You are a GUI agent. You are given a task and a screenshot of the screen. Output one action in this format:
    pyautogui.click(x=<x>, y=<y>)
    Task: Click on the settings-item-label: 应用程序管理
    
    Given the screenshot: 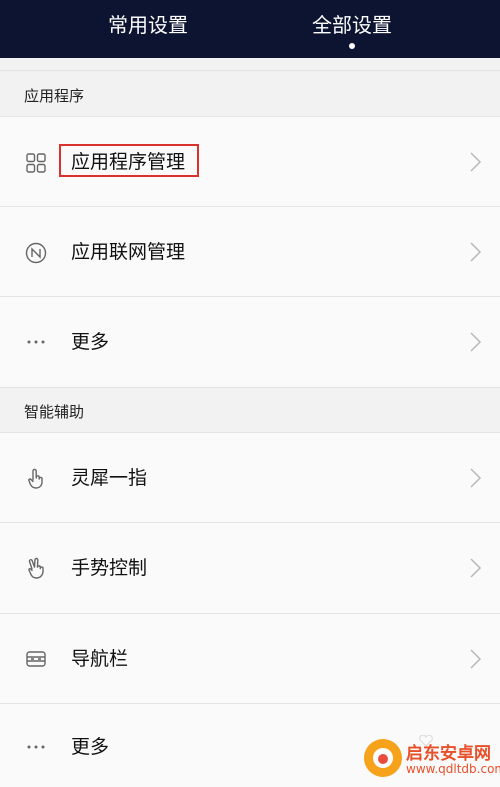 What is the action you would take?
    pyautogui.click(x=128, y=162)
    